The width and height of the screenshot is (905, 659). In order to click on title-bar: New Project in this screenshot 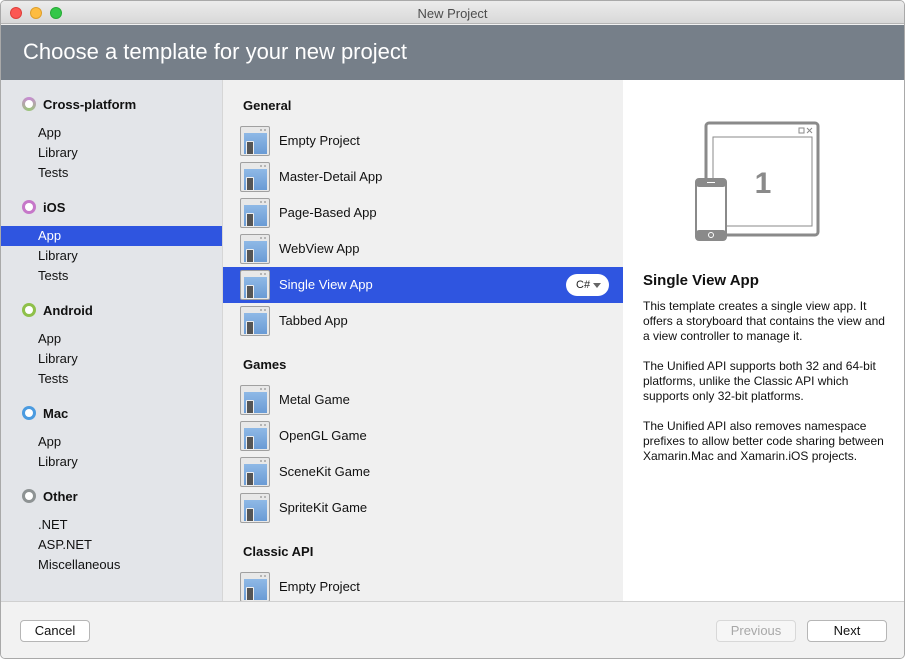, I will do `click(452, 12)`.